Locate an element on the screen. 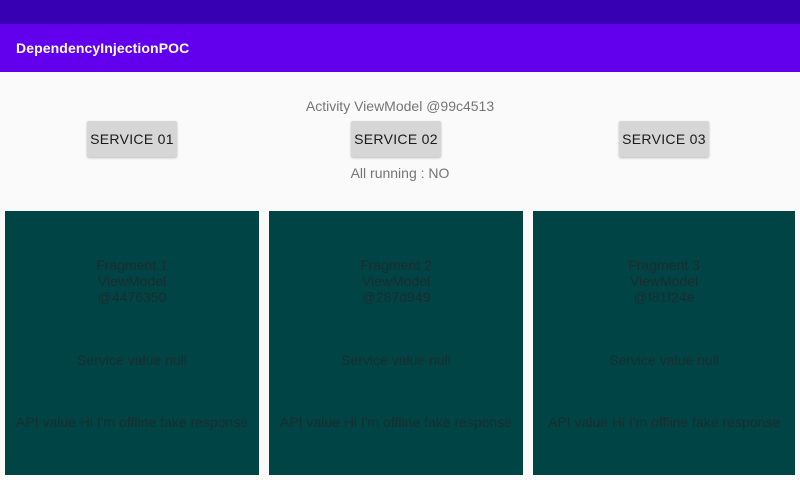 The image size is (800, 480). fragment-1-service-value: Service value null is located at coordinates (132, 360).